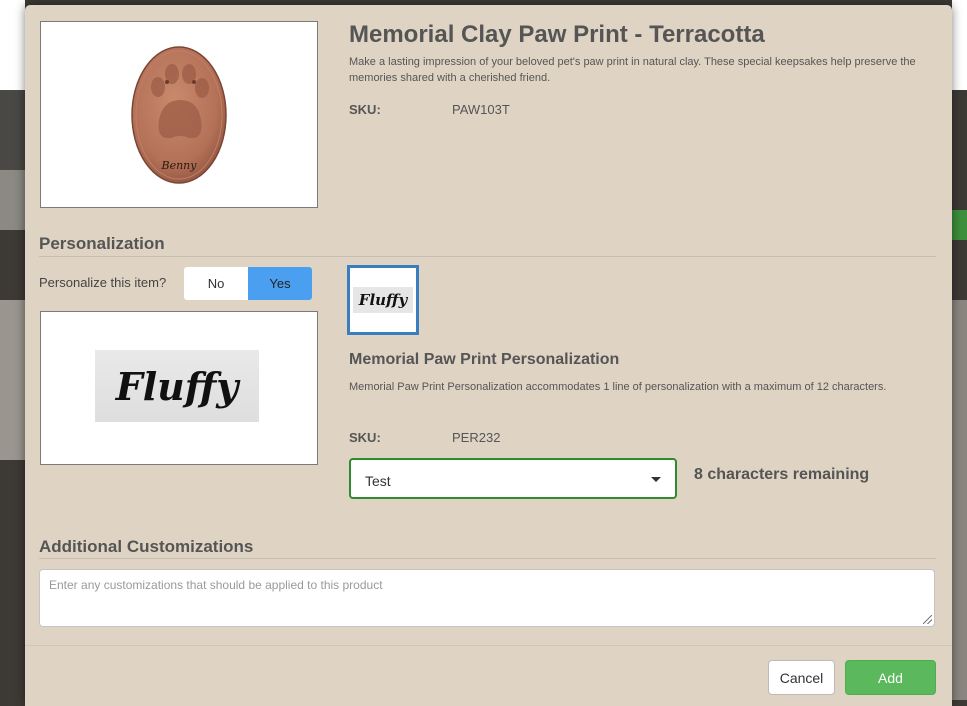  Describe the element at coordinates (365, 437) in the screenshot. I see `personalization-sku-label: SKU:` at that location.